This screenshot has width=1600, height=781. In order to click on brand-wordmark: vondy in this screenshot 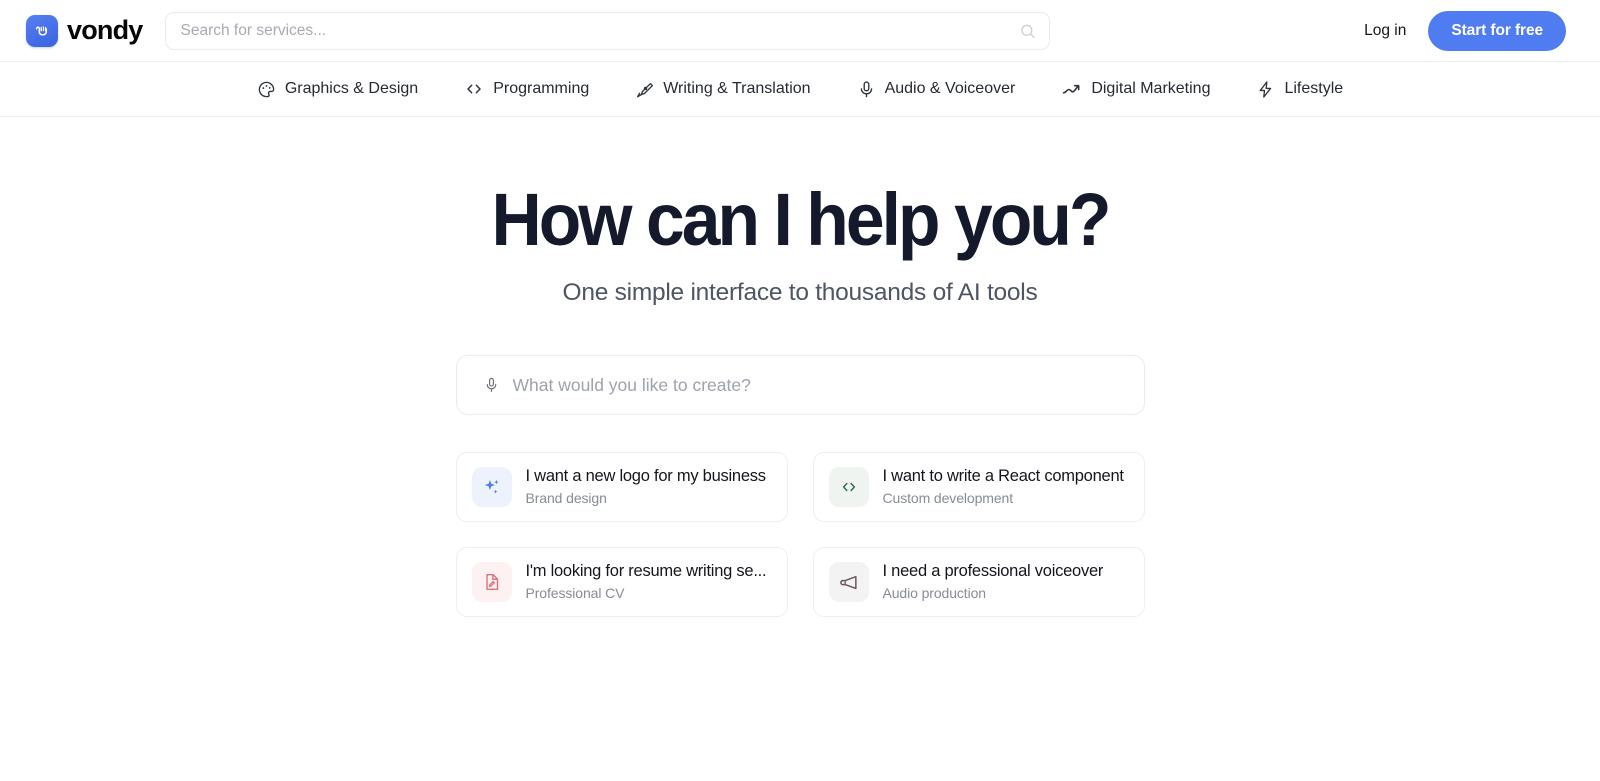, I will do `click(105, 30)`.